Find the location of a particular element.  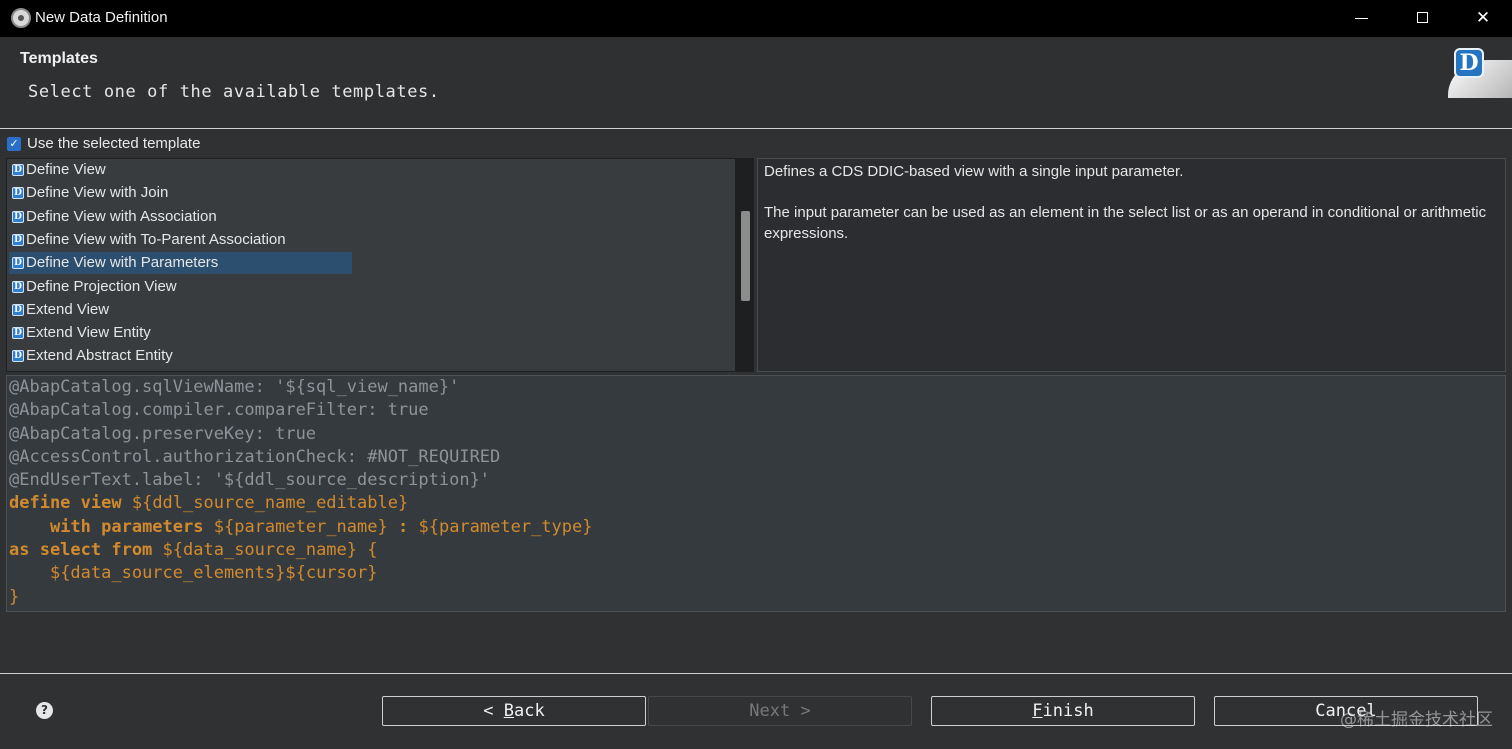

wizard-banner-icon: D is located at coordinates (1480, 70).